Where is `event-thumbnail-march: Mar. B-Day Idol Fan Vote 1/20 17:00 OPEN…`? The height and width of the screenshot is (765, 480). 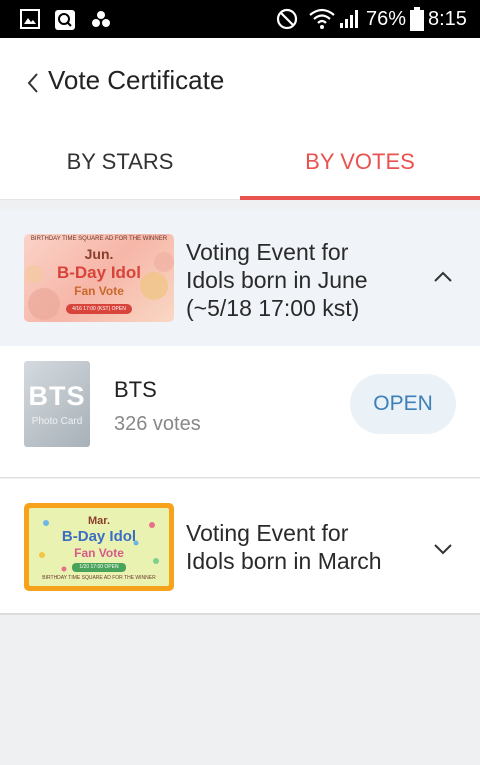
event-thumbnail-march: Mar. B-Day Idol Fan Vote 1/20 17:00 OPEN… is located at coordinates (99, 547).